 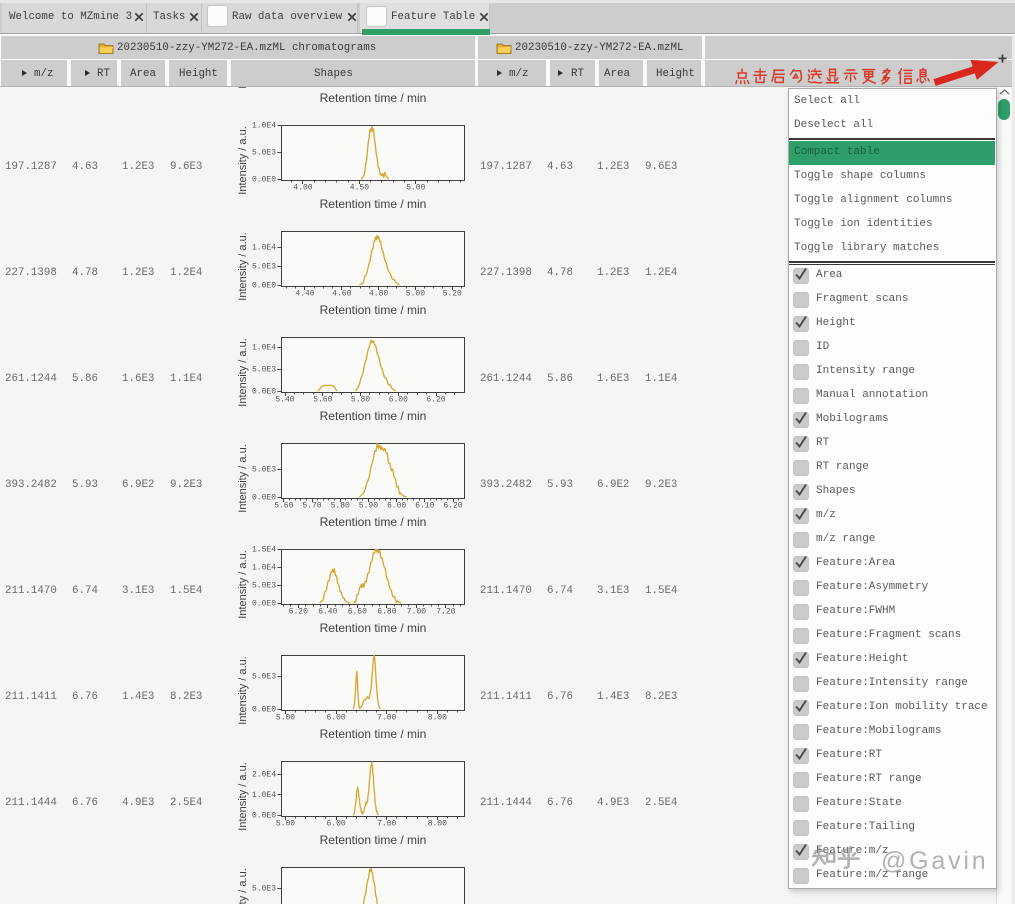 What do you see at coordinates (452, 294) in the screenshot?
I see `svg-text: 5.20` at bounding box center [452, 294].